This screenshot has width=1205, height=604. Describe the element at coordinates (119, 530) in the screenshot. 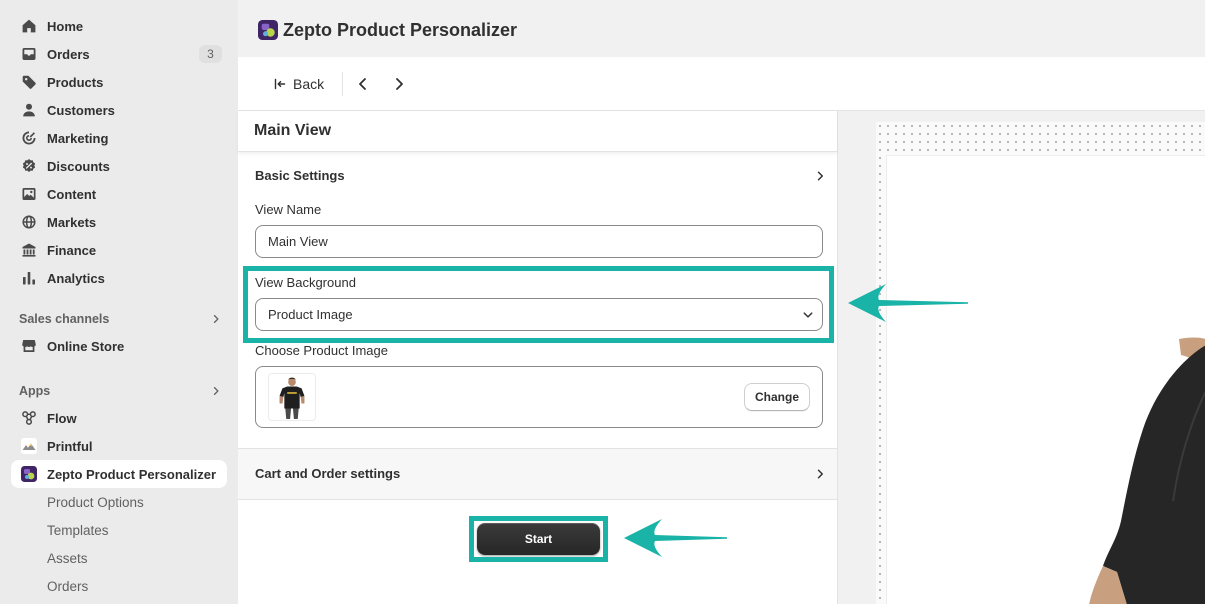

I see `sidebar-subitem-templates: Templates` at that location.